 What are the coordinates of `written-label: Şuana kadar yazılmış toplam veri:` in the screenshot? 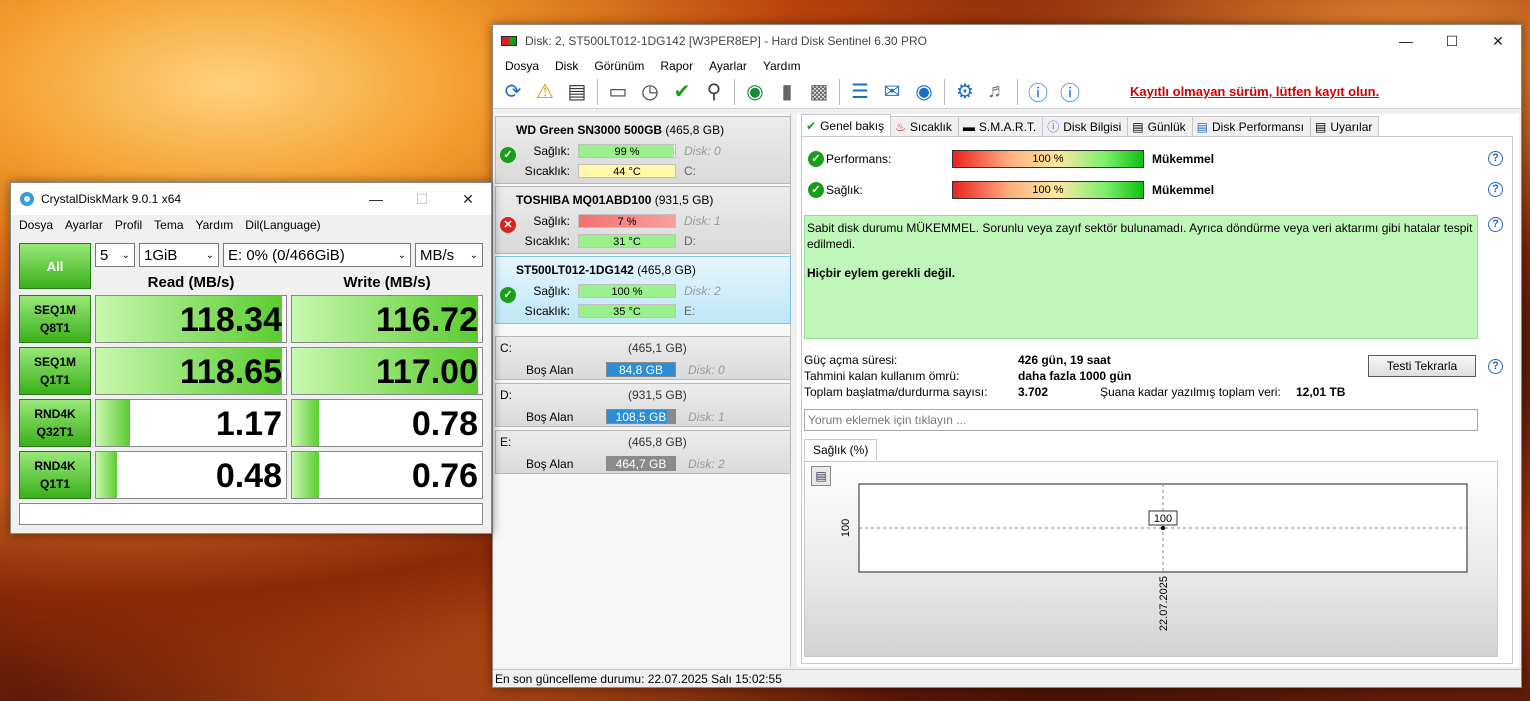 It's located at (1190, 392).